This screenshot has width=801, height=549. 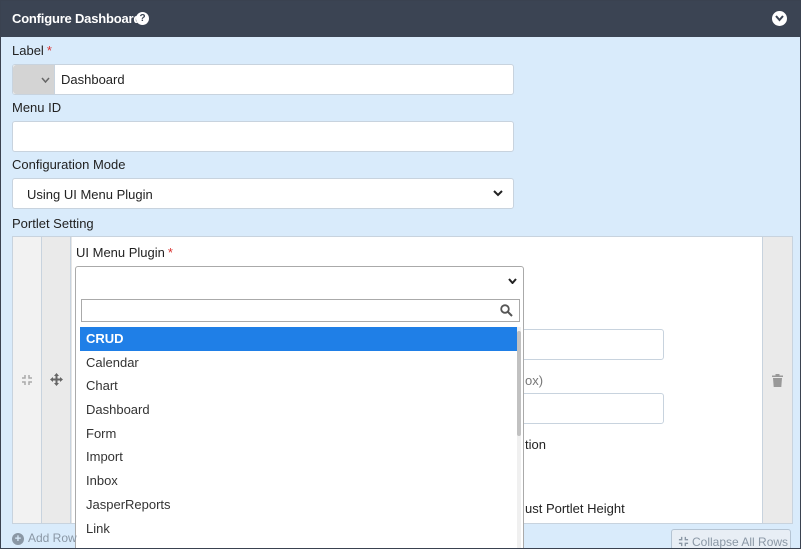 I want to click on ui-menu-plugin-label: UI Menu Plugin *, so click(x=124, y=252).